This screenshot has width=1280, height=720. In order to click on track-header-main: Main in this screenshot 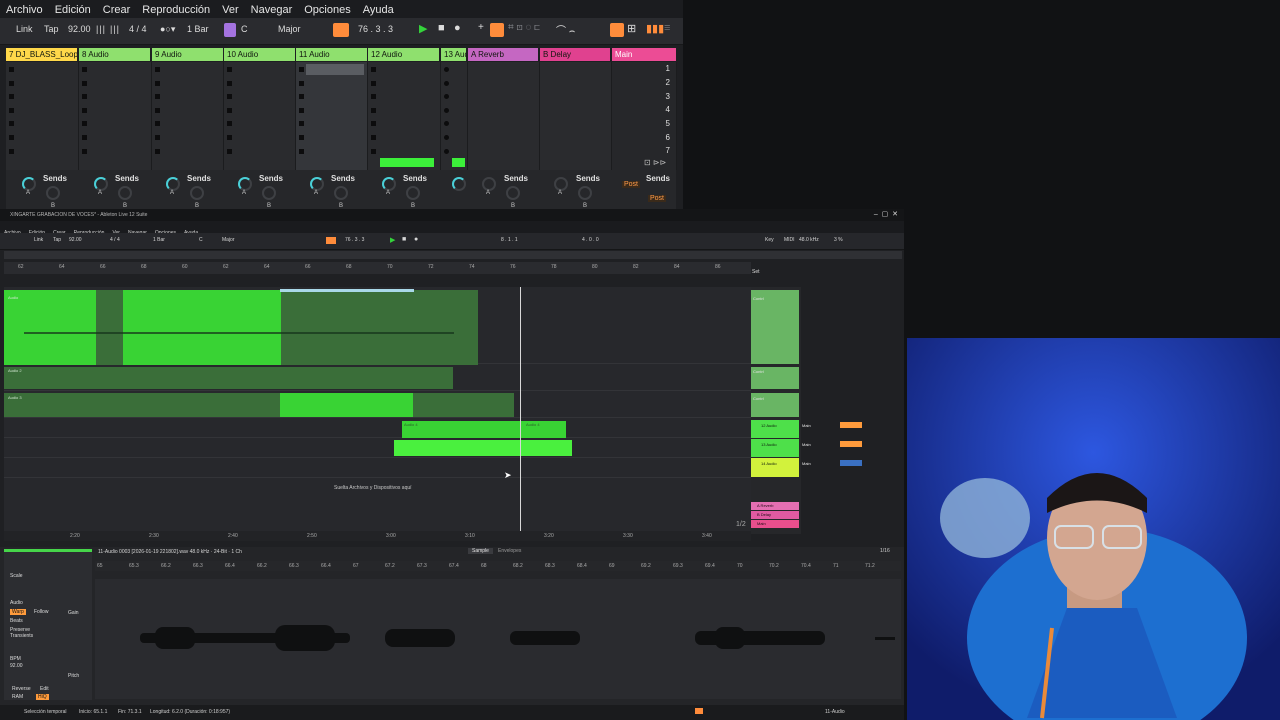, I will do `click(644, 54)`.